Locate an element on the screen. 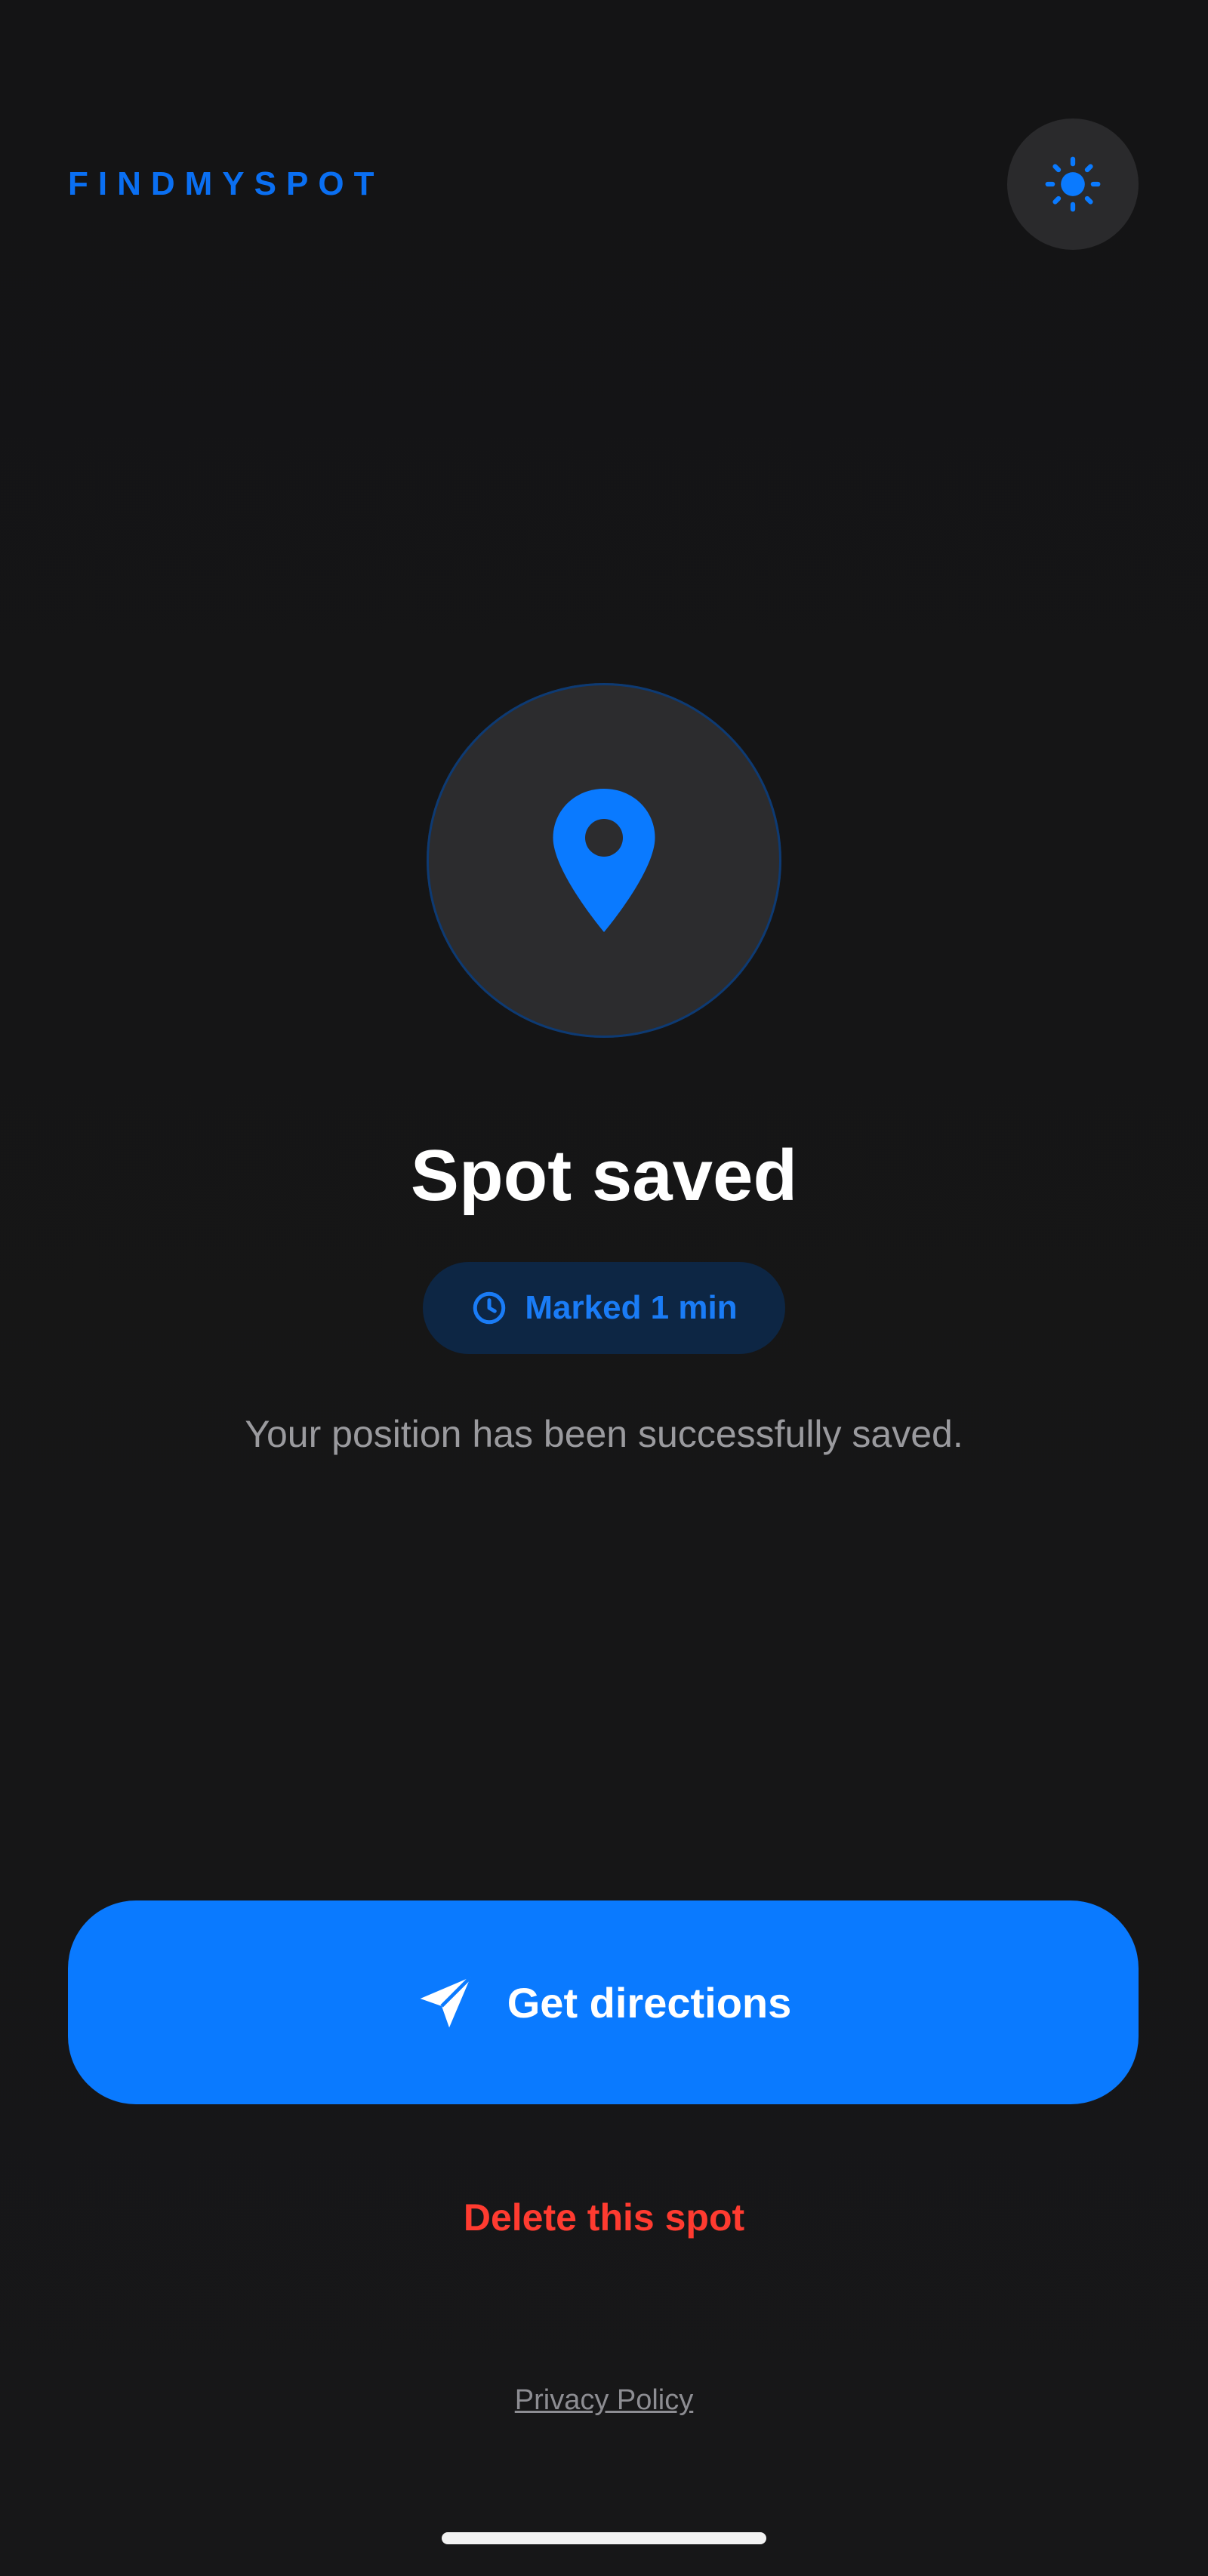 The height and width of the screenshot is (2576, 1208). sun-icon is located at coordinates (1073, 184).